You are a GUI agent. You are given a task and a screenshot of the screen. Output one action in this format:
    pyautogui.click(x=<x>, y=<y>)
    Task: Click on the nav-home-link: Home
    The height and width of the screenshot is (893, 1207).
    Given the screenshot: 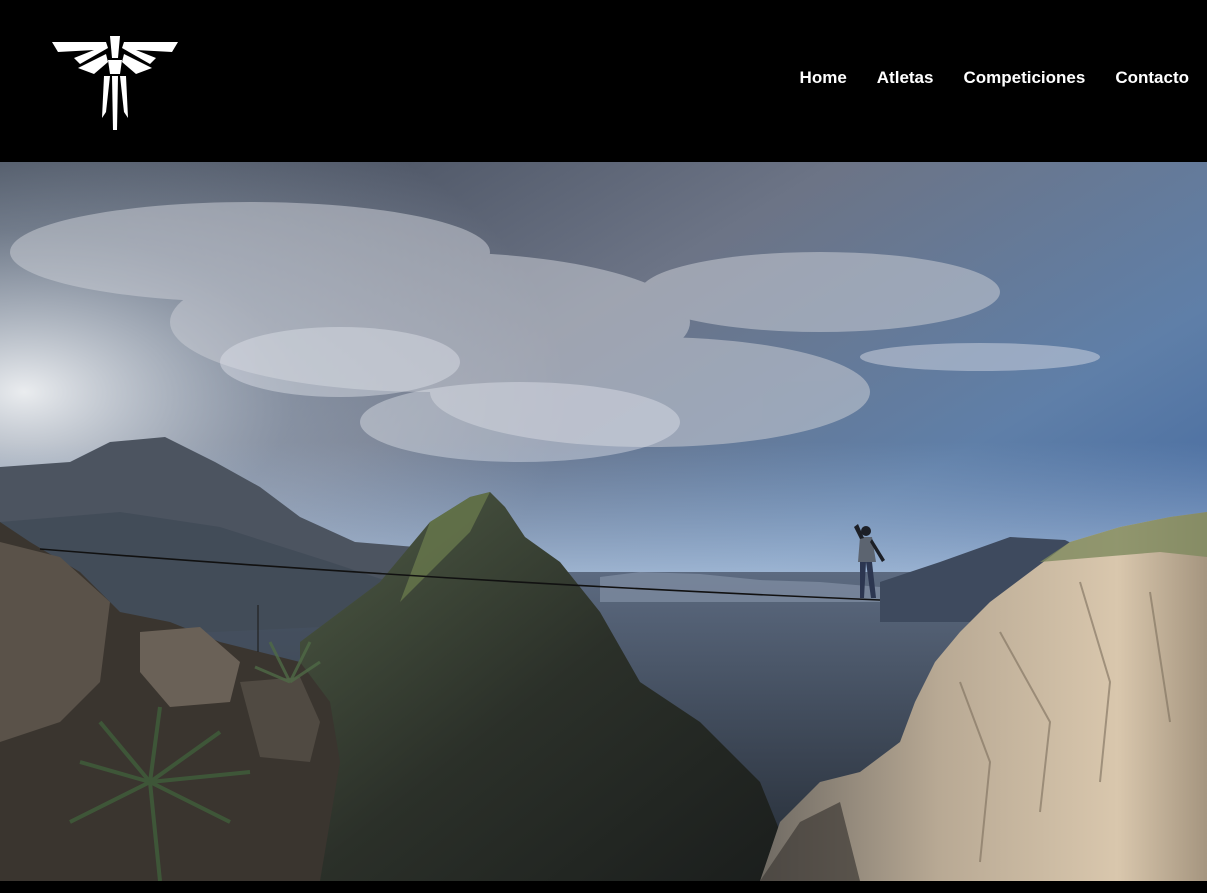 What is the action you would take?
    pyautogui.click(x=823, y=78)
    